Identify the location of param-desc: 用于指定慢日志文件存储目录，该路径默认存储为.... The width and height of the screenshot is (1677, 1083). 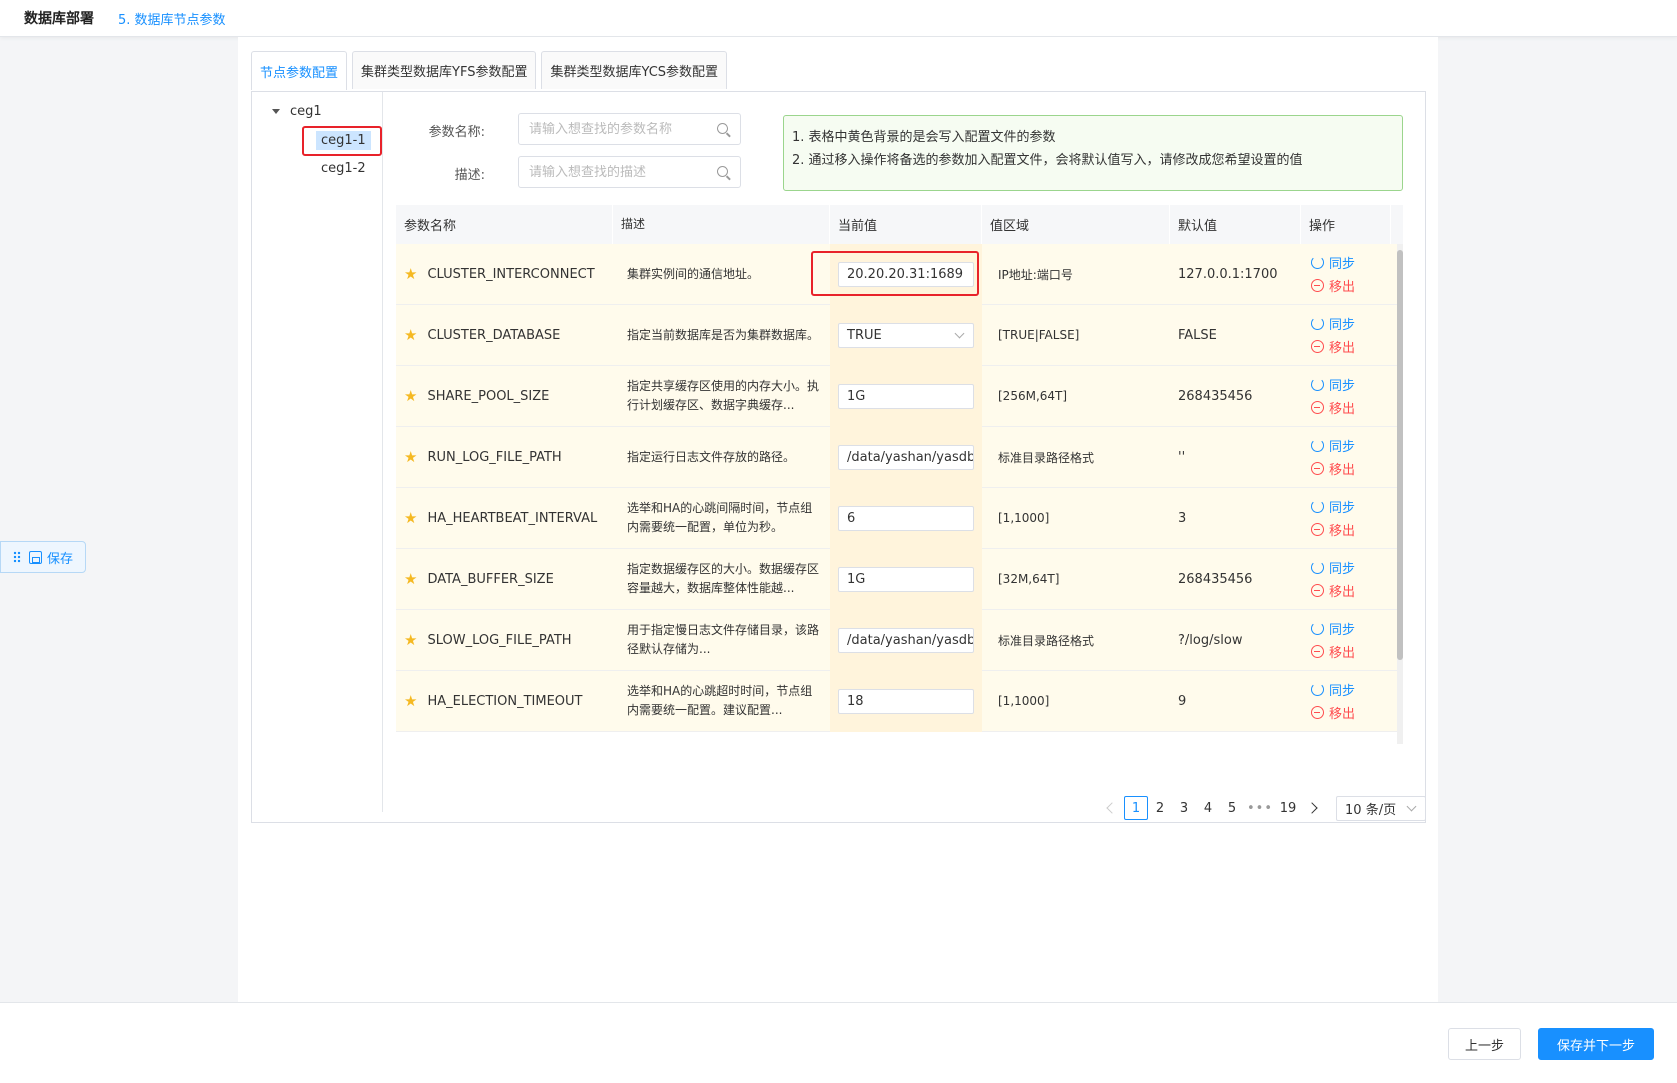
(723, 639).